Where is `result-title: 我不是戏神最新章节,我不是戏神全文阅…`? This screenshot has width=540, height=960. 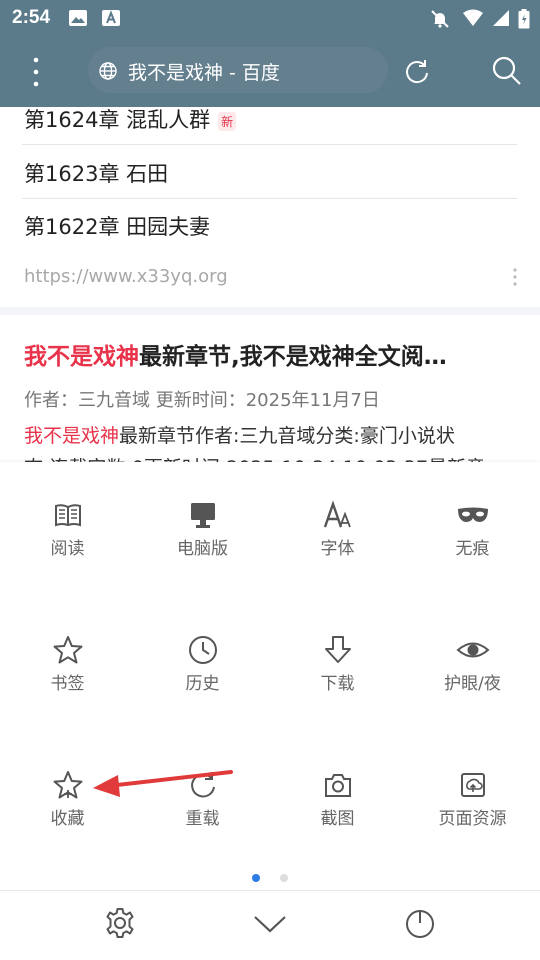
result-title: 我不是戏神最新章节,我不是戏神全文阅… is located at coordinates (269, 354).